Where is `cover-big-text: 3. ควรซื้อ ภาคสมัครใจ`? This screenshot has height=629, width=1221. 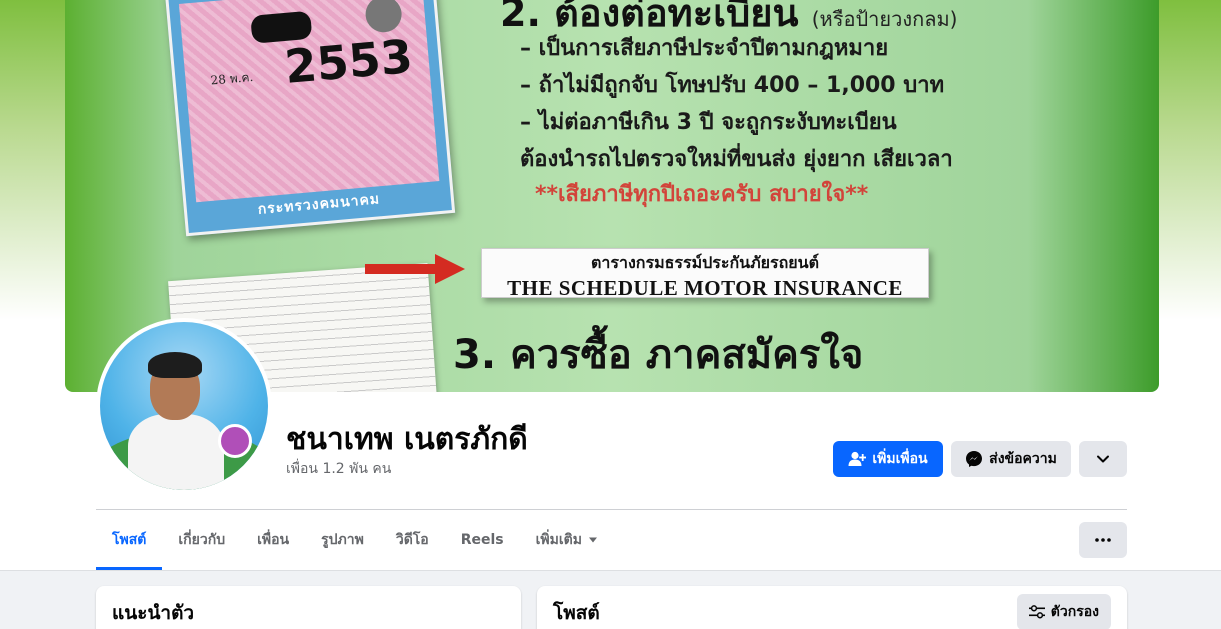
cover-big-text: 3. ควรซื้อ ภาคสมัครใจ is located at coordinates (658, 355).